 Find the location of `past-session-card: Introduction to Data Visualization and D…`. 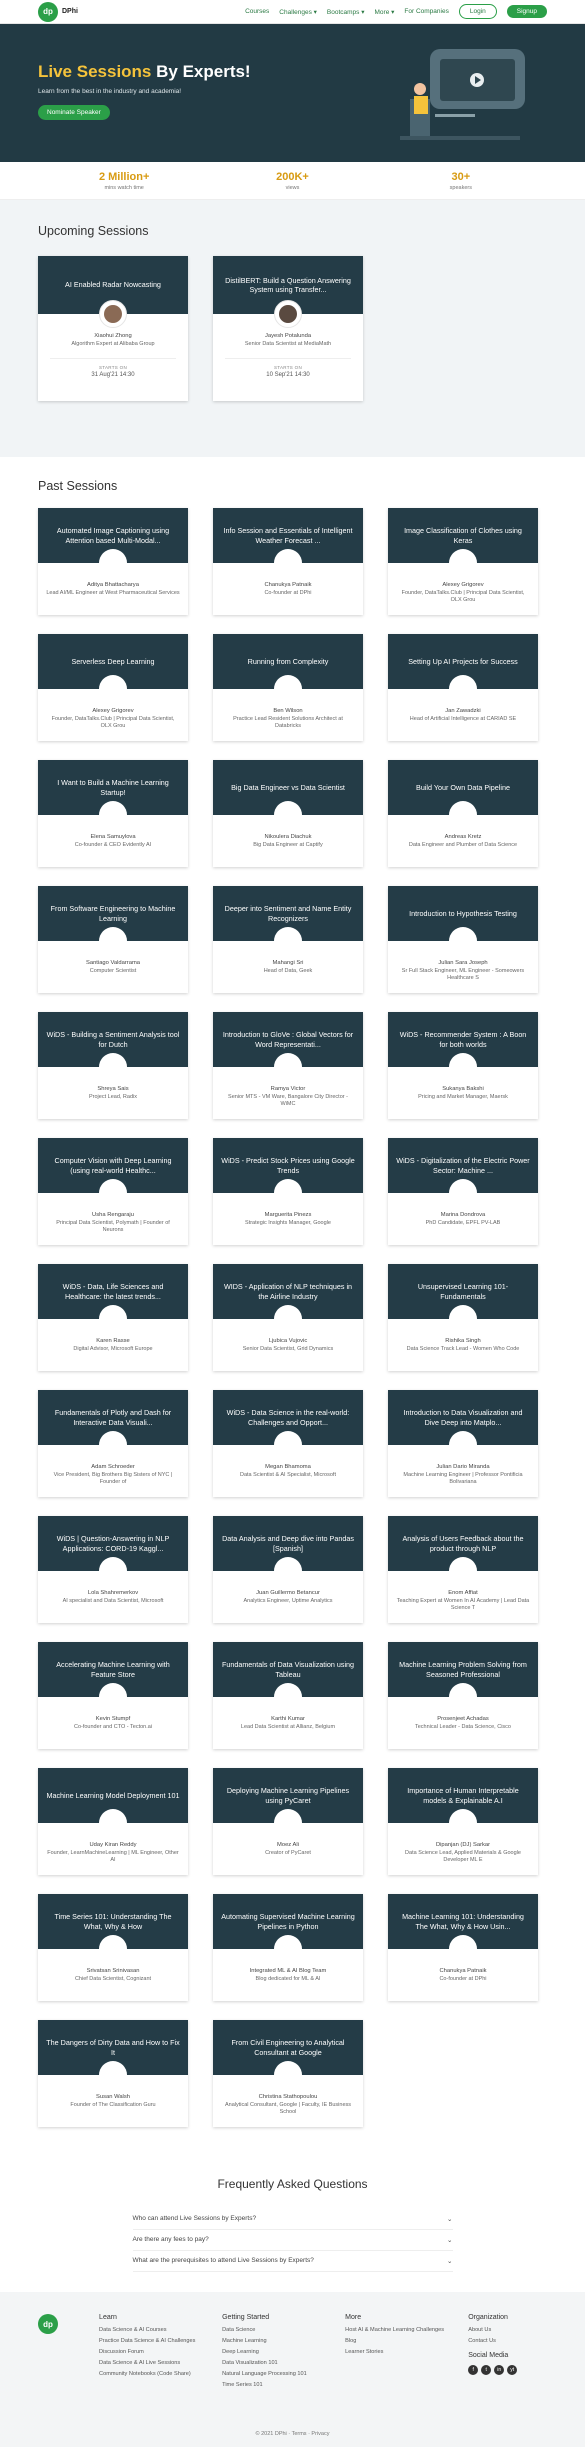

past-session-card: Introduction to Data Visualization and D… is located at coordinates (463, 1443).